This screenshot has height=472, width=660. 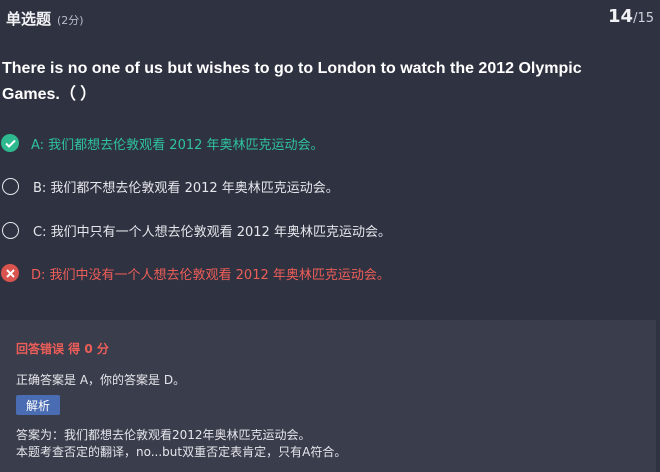 I want to click on option-c-label: C: 我们中只有一个人想去伦敦观看 2012 年奥林匹克运动会。, so click(x=212, y=232).